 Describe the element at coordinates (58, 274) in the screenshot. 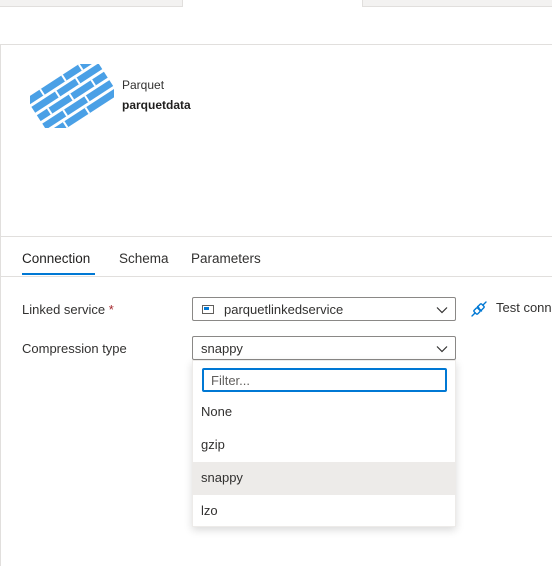

I see `active-tab-indicator` at that location.